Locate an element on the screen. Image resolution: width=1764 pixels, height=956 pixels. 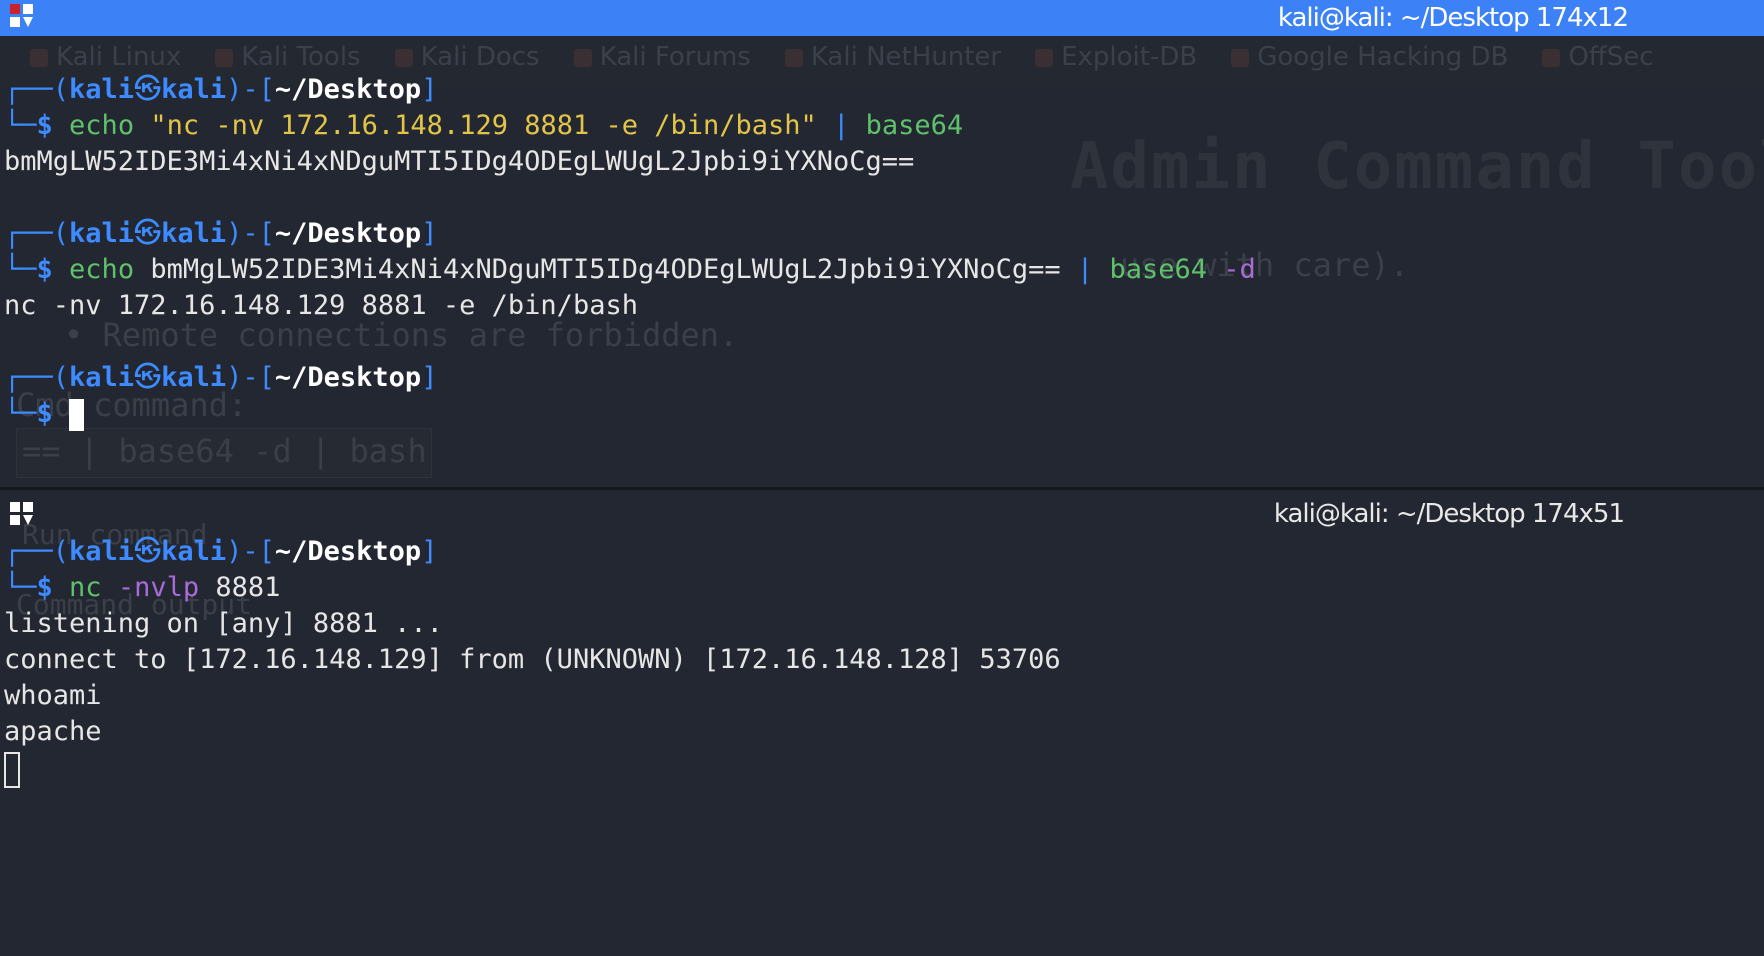
output-line: apache is located at coordinates (53, 731).